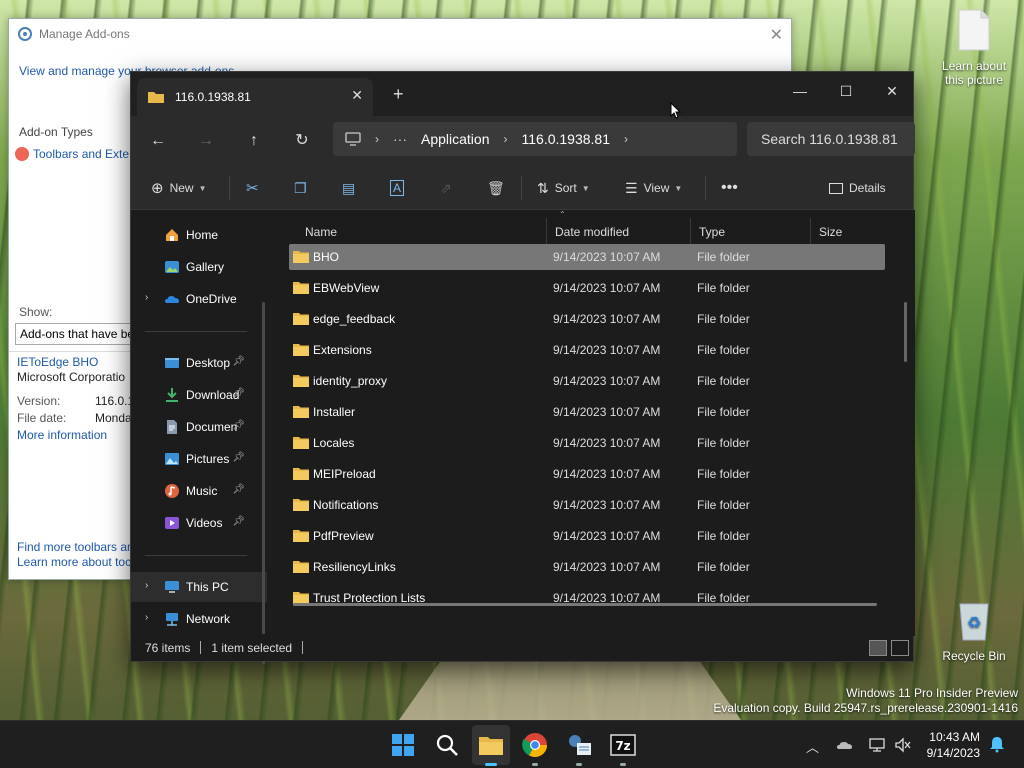 This screenshot has height=768, width=1024. What do you see at coordinates (900, 648) in the screenshot?
I see `large-icons-view-toggle` at bounding box center [900, 648].